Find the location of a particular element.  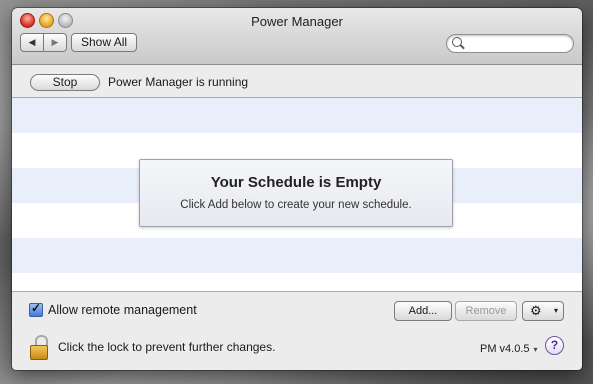

remote-management-label: Allow remote management is located at coordinates (122, 310).